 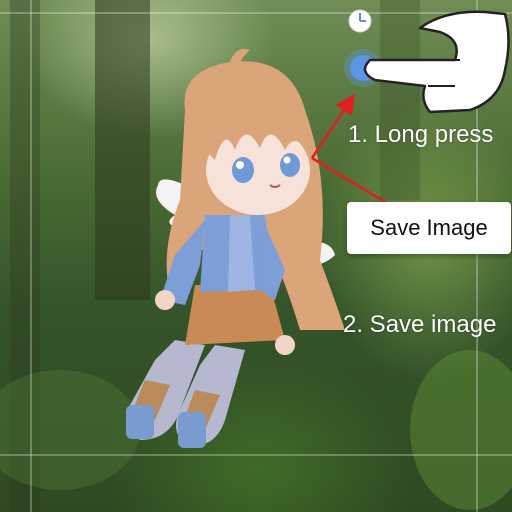 What do you see at coordinates (421, 134) in the screenshot?
I see `instruction-step-1: 1. Long press` at bounding box center [421, 134].